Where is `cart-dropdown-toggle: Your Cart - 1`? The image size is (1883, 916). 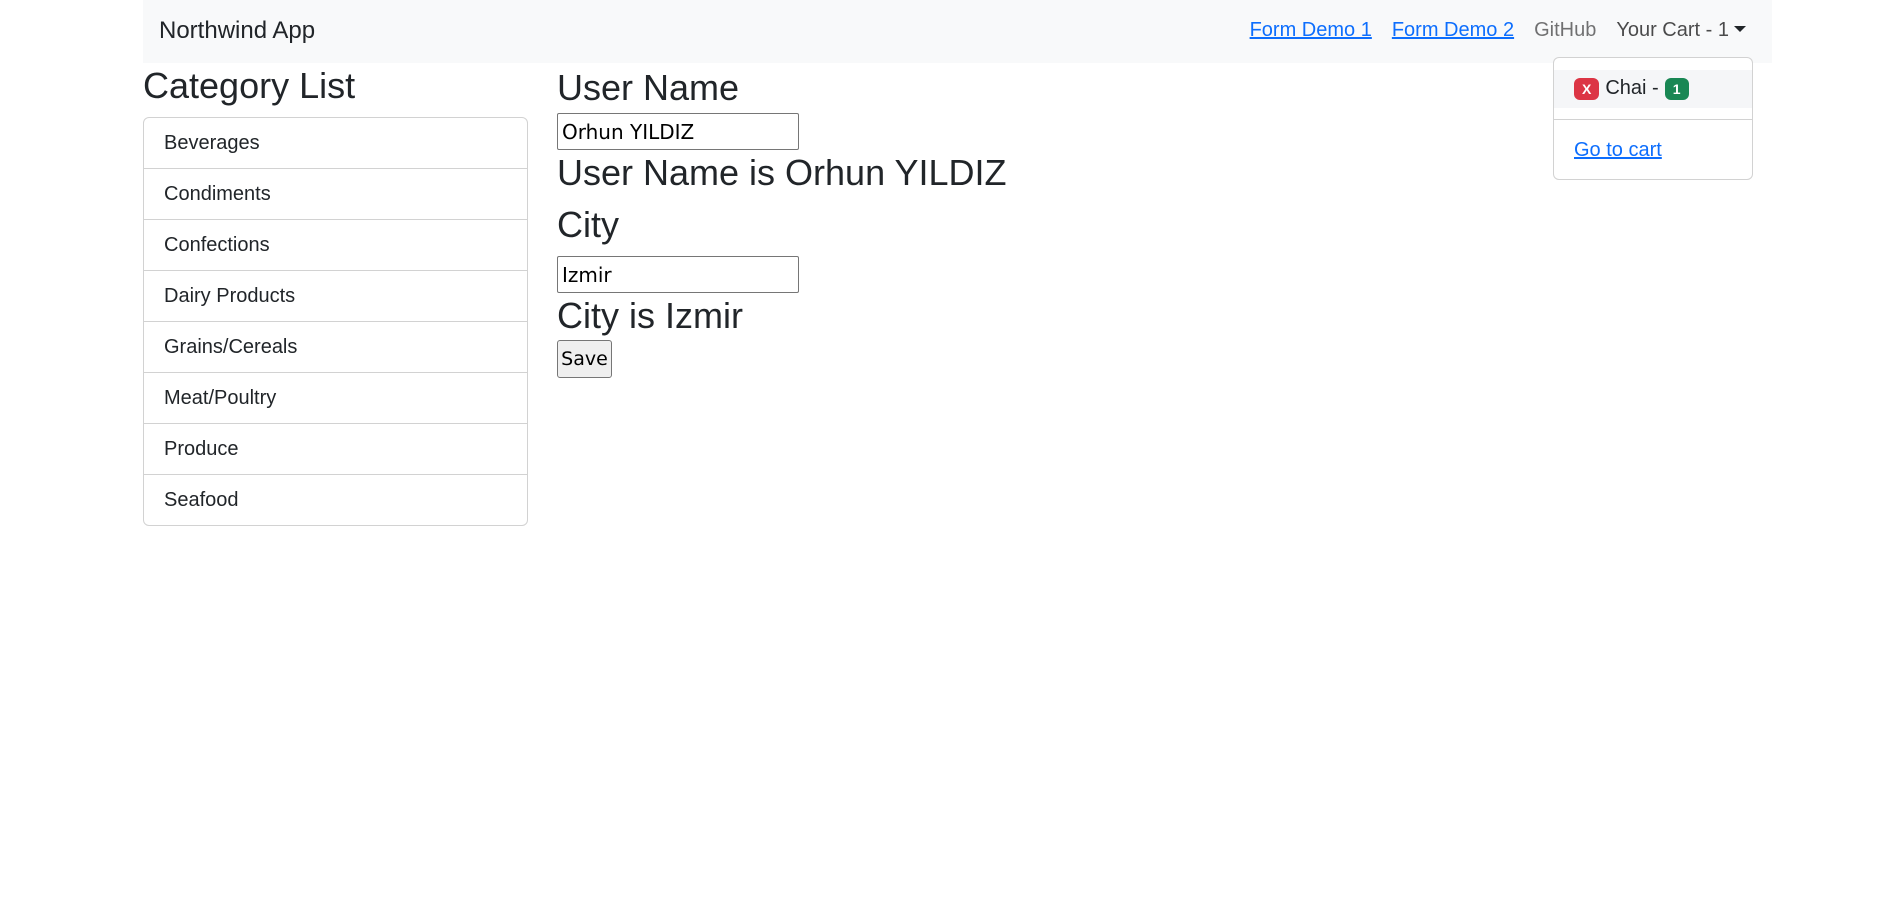
cart-dropdown-toggle: Your Cart - 1 is located at coordinates (1681, 30).